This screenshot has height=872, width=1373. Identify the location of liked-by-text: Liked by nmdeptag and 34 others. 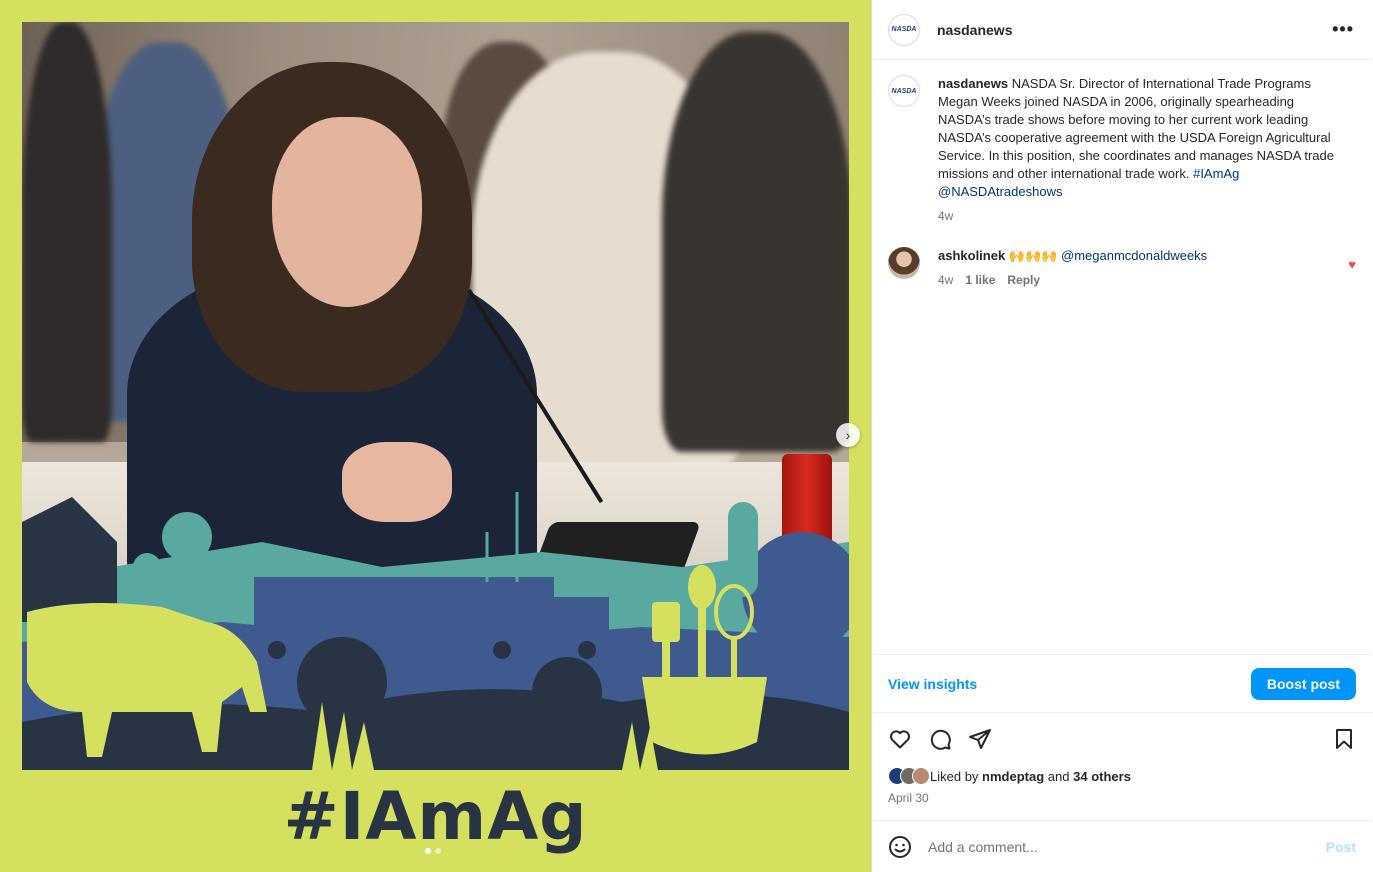
(1030, 776).